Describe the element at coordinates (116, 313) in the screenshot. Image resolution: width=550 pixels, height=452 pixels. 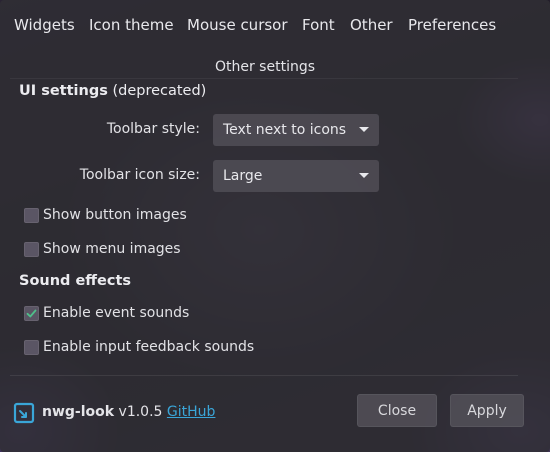
I see `enable-event-sounds-label: Enable event sounds` at that location.